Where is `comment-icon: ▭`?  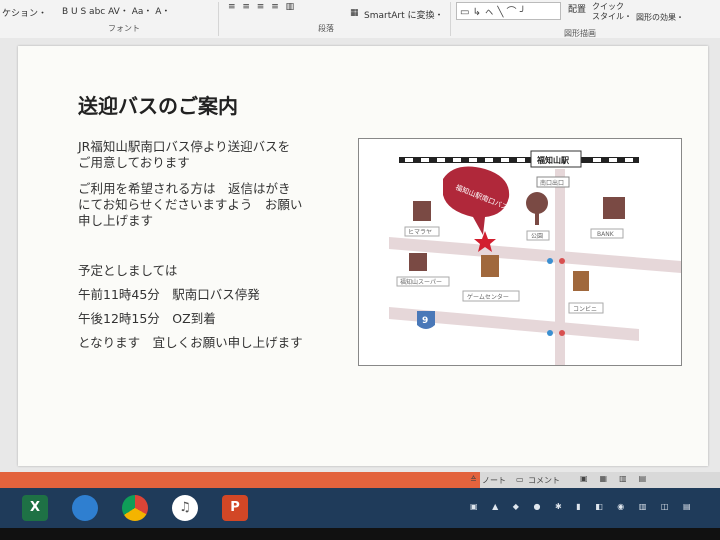 comment-icon: ▭ is located at coordinates (520, 479).